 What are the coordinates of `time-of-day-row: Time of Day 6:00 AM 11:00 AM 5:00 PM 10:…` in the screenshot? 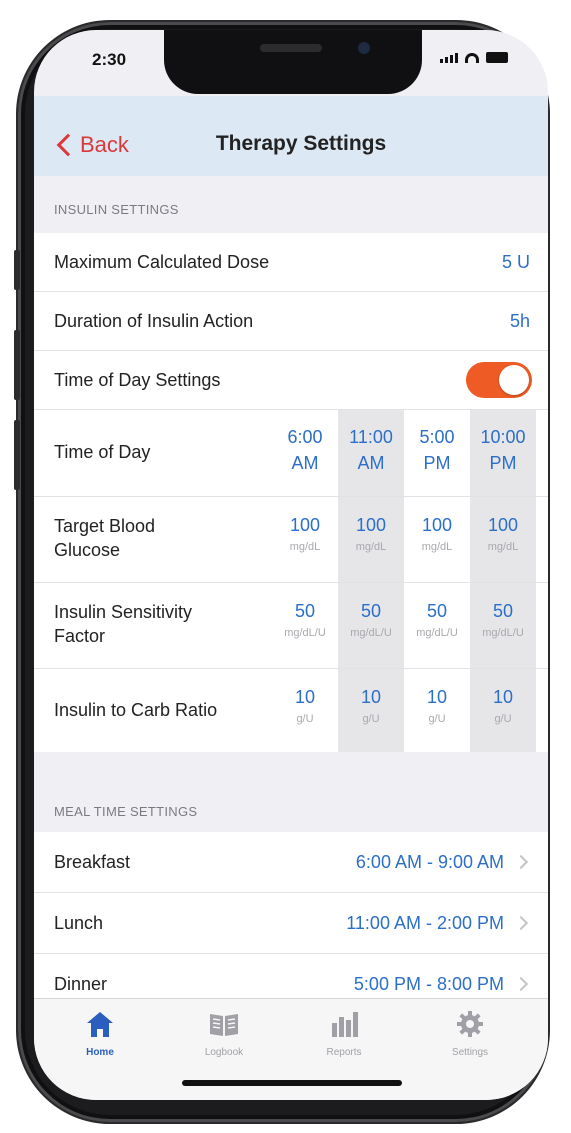 It's located at (291, 453).